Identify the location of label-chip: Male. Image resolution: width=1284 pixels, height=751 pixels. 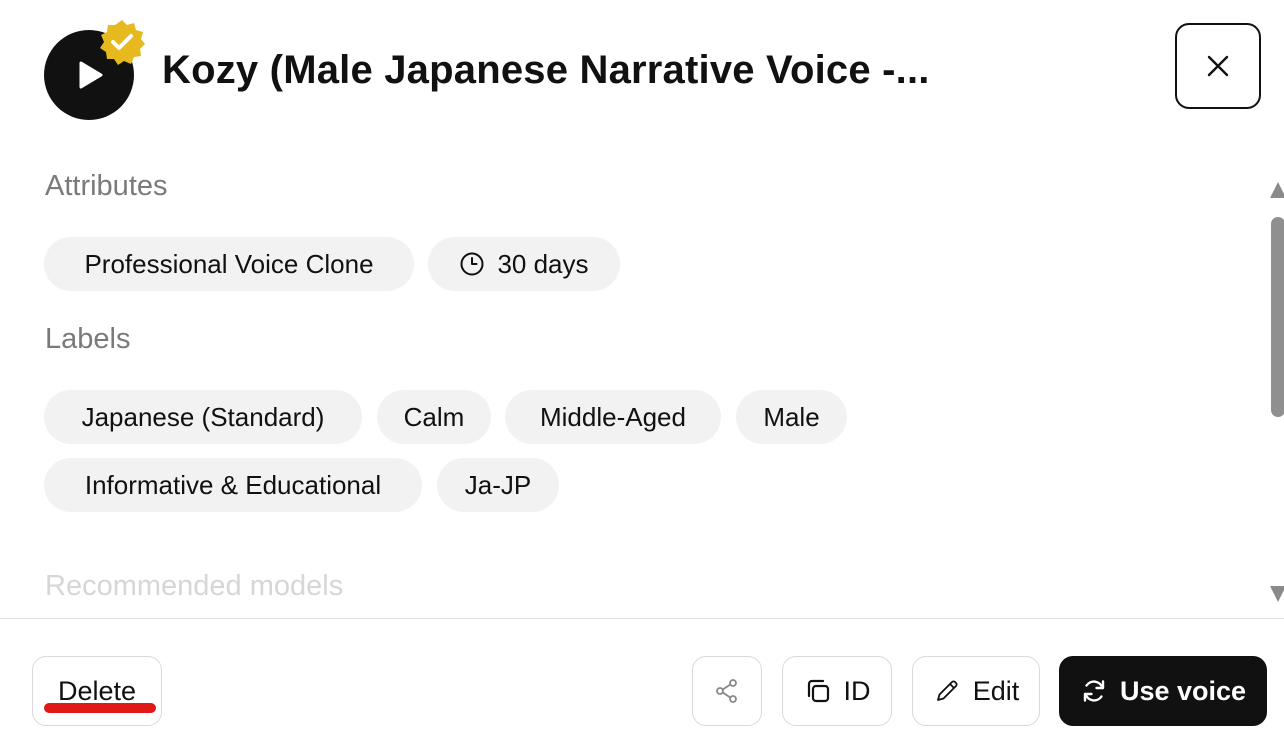
(791, 417).